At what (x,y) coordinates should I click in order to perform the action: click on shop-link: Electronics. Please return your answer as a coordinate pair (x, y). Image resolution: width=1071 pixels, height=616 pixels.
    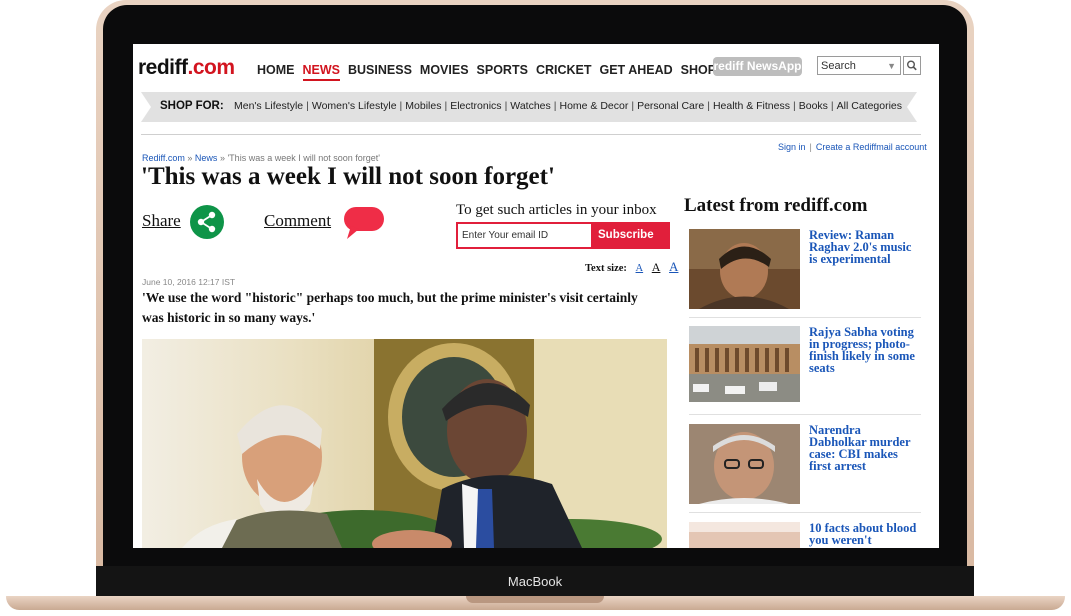
    Looking at the image, I should click on (475, 106).